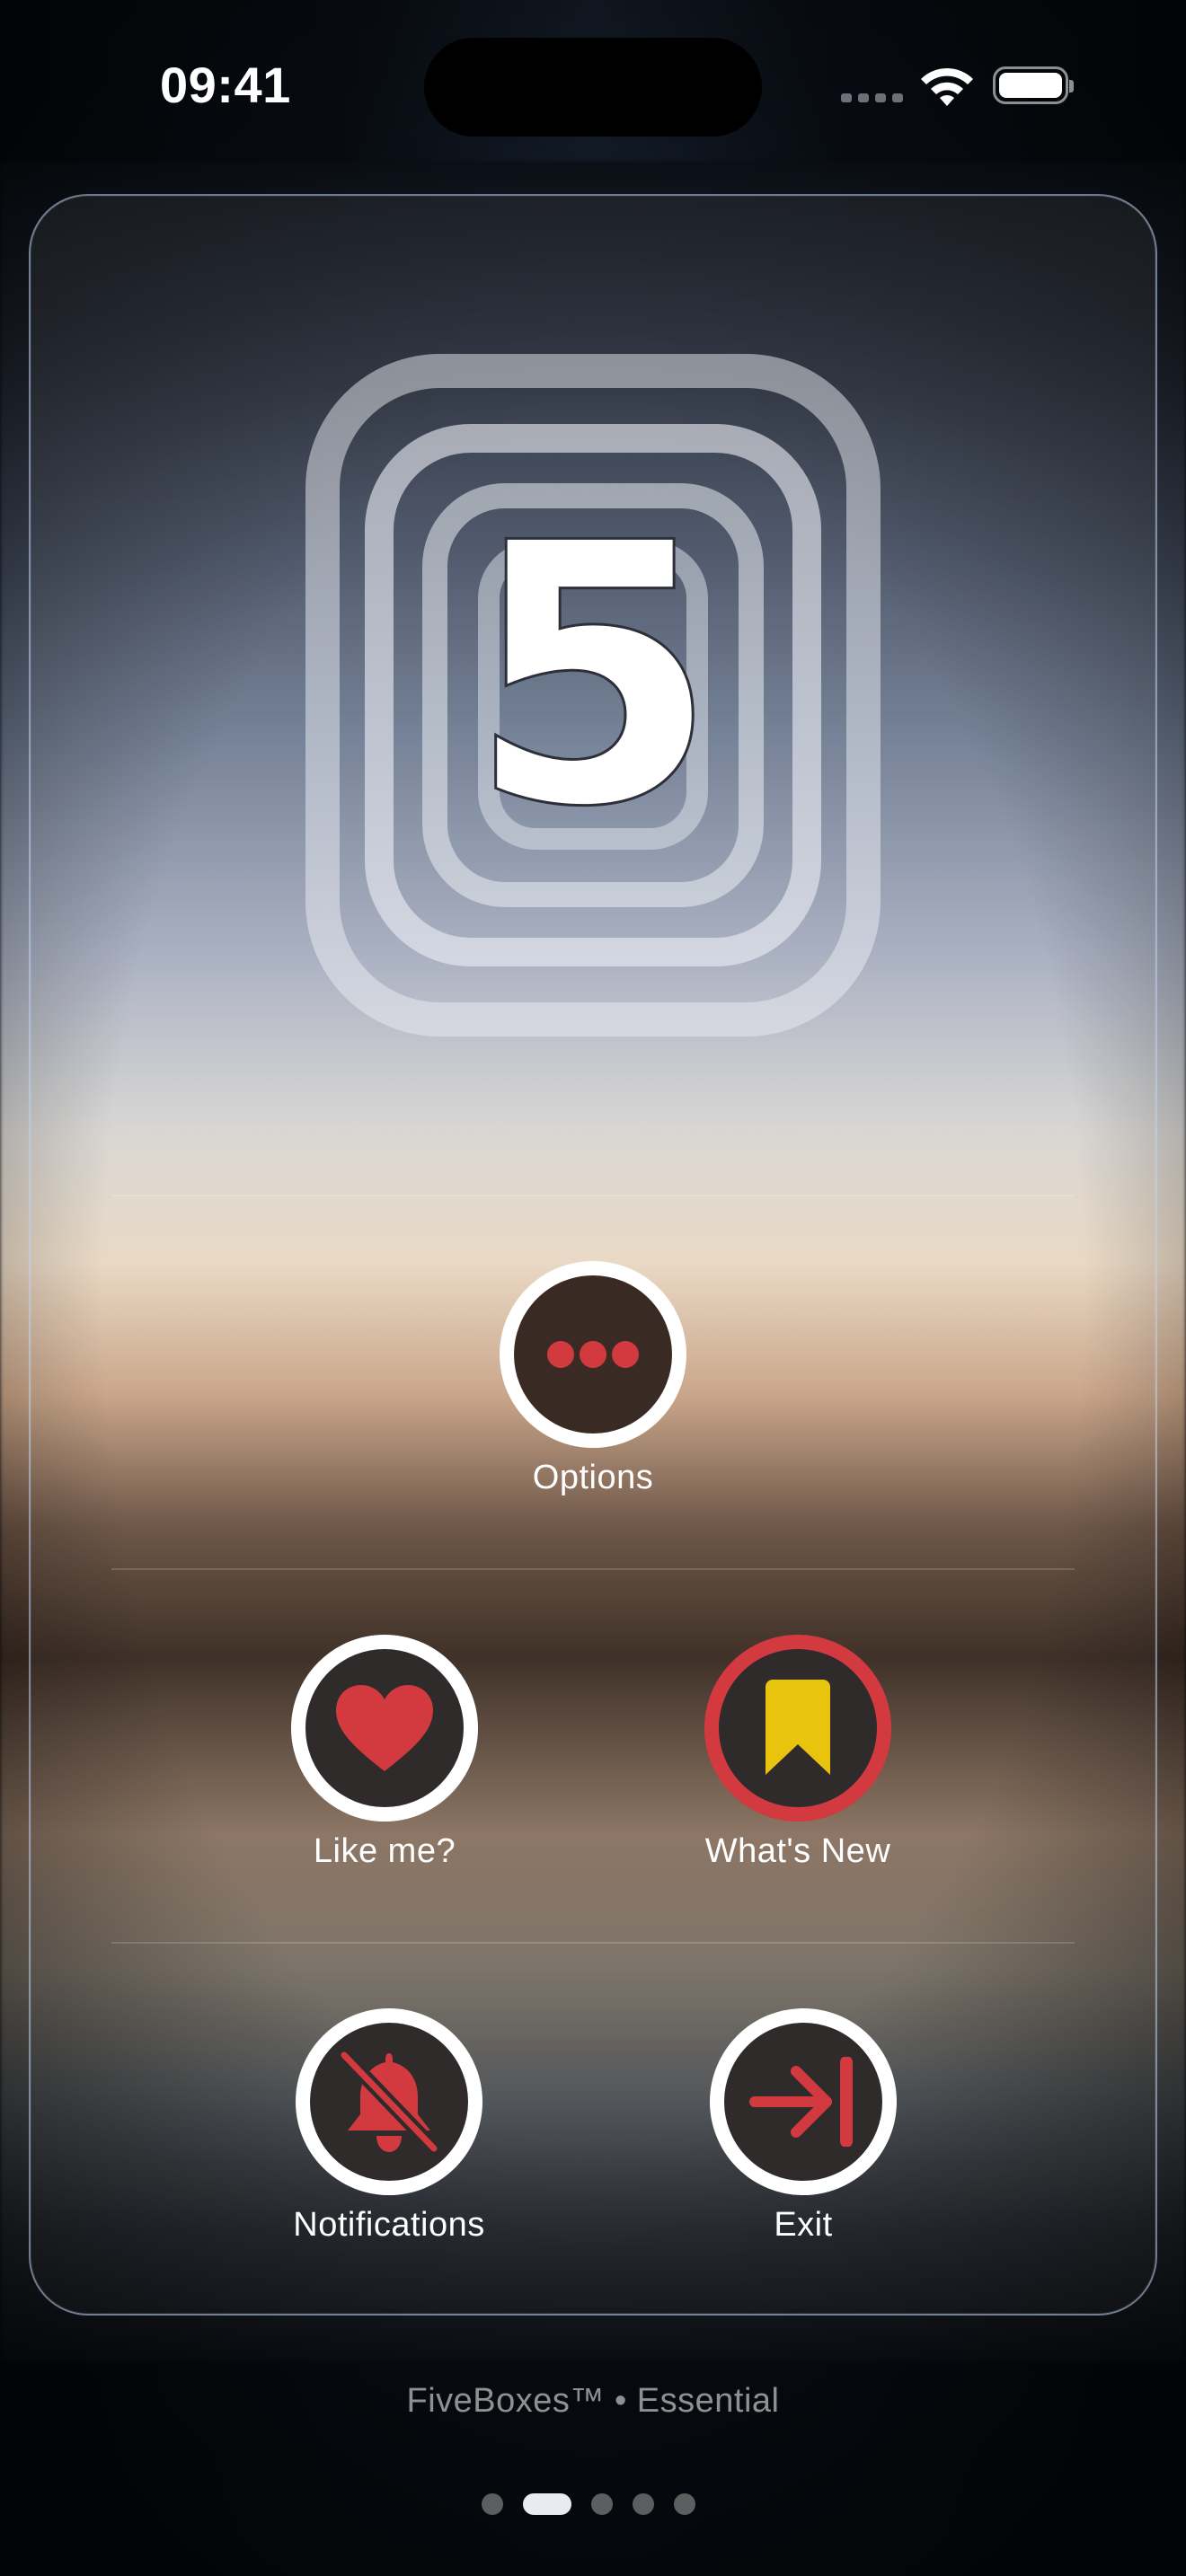  Describe the element at coordinates (592, 677) in the screenshot. I see `logo-digit: 5` at that location.